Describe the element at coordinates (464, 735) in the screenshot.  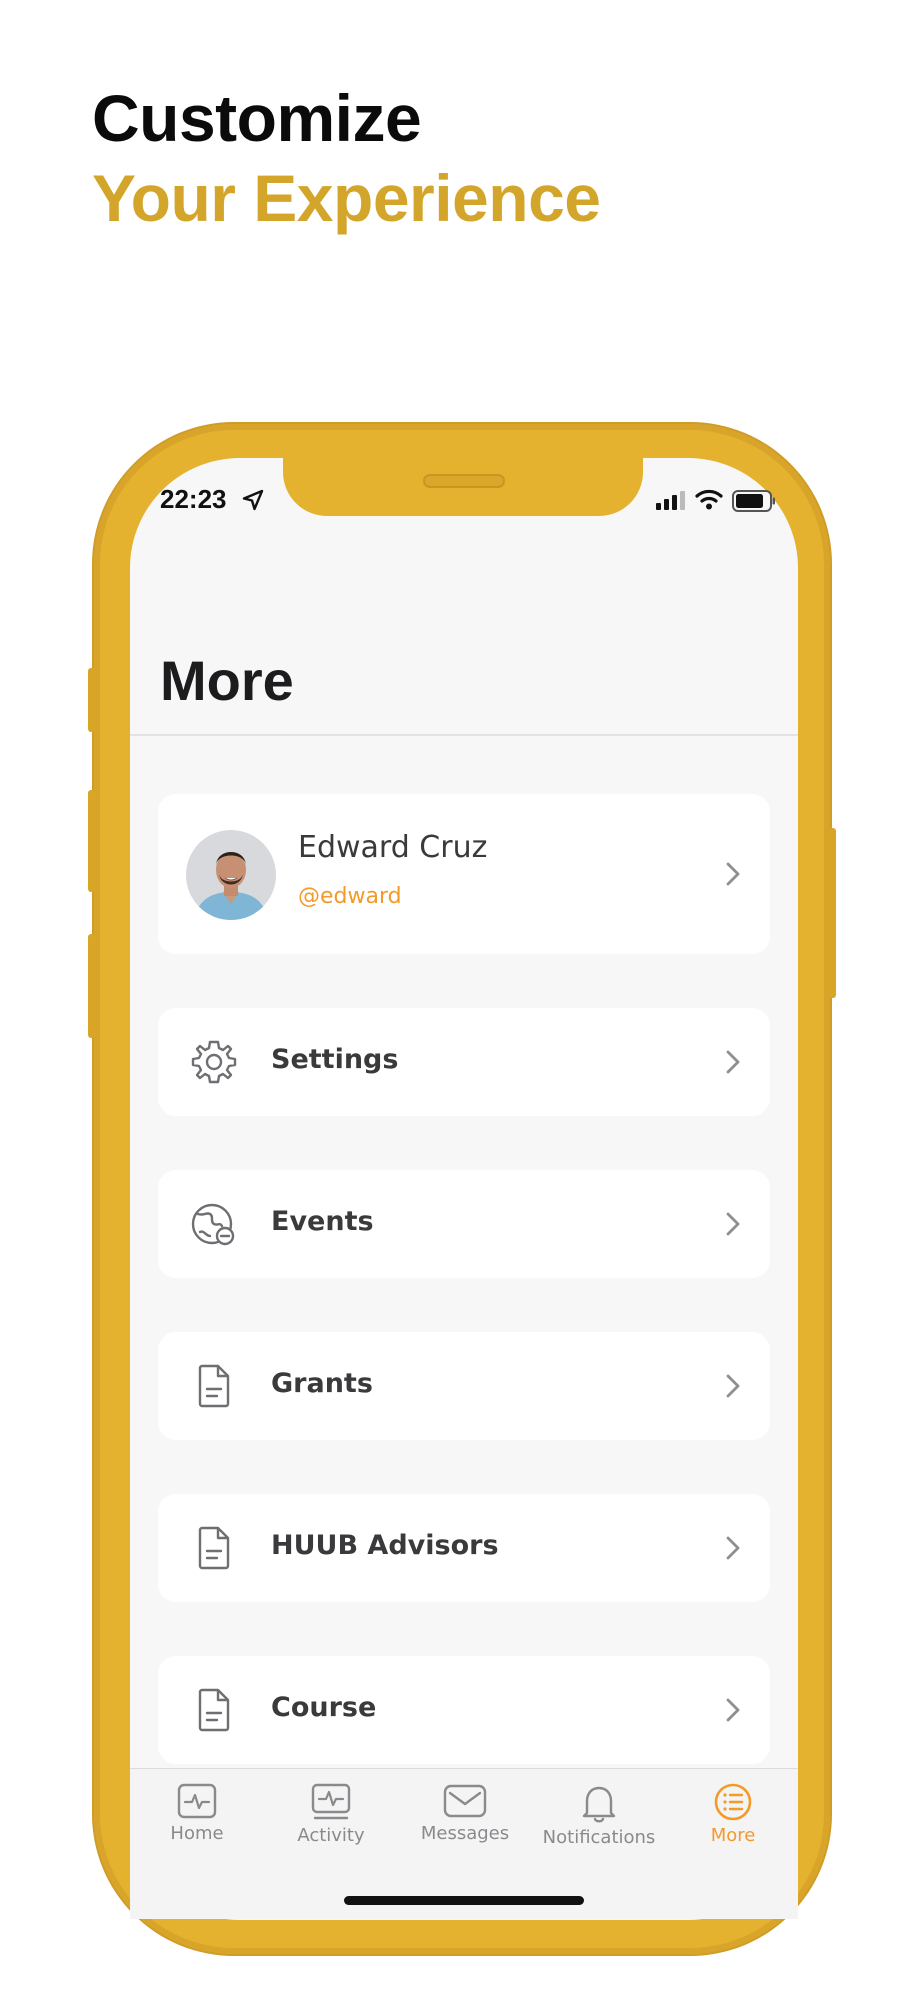
I see `header-divider` at that location.